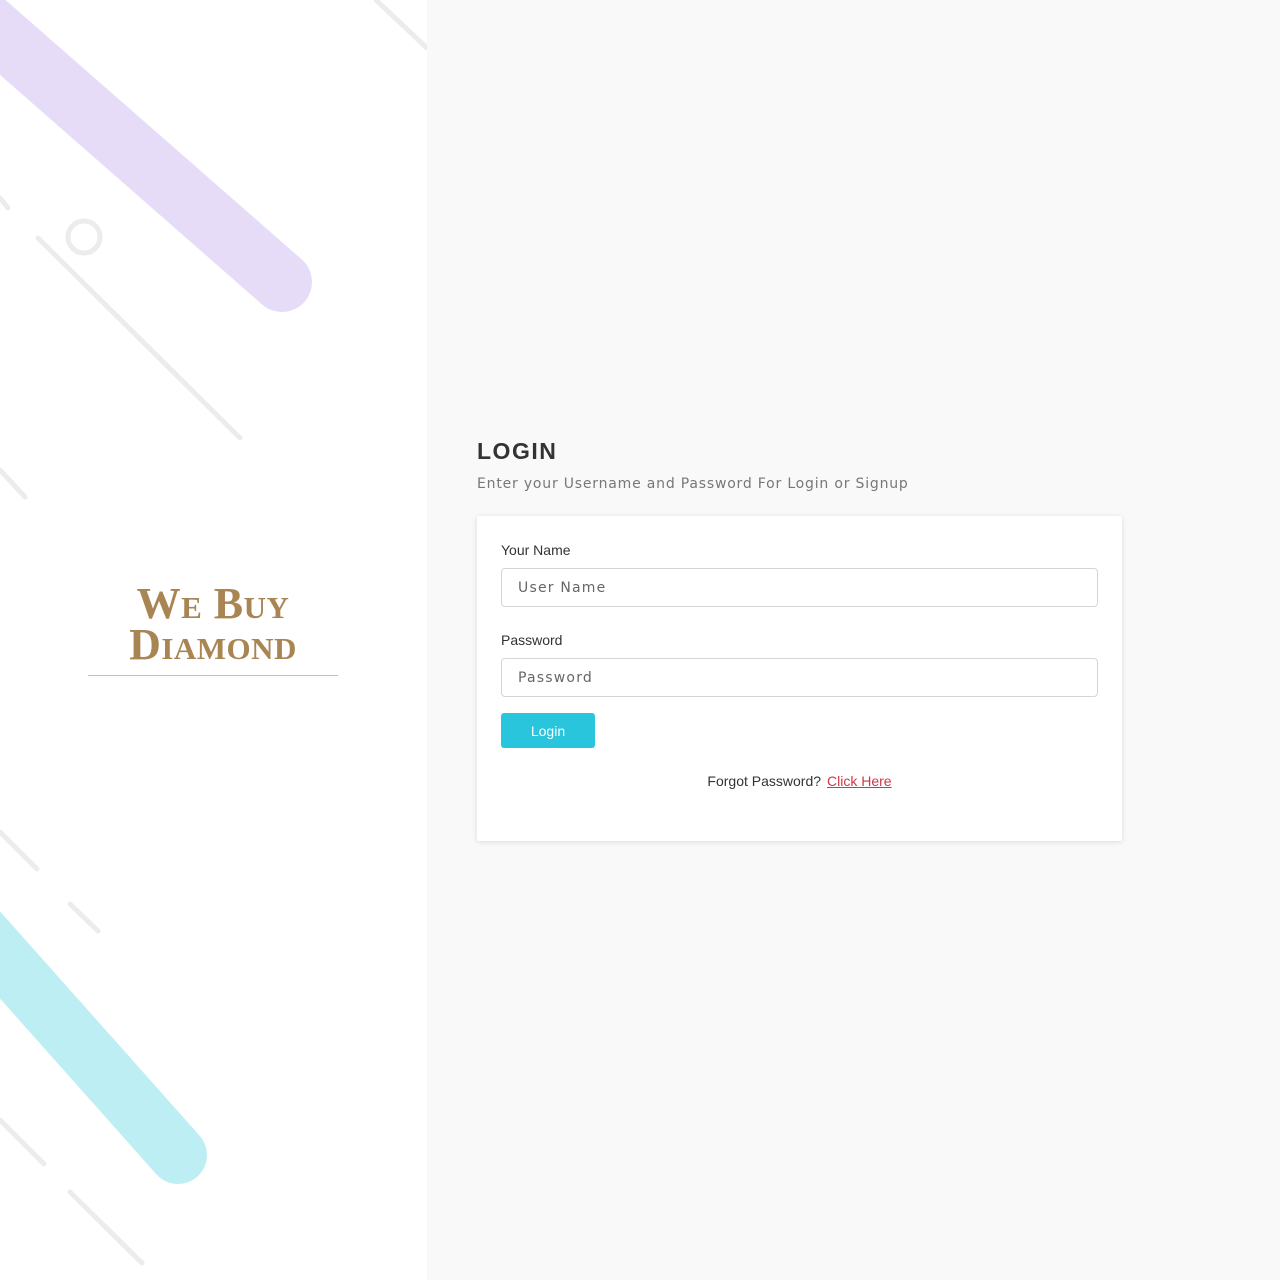  What do you see at coordinates (213, 644) in the screenshot?
I see `brand-logo-line2: Diamond` at bounding box center [213, 644].